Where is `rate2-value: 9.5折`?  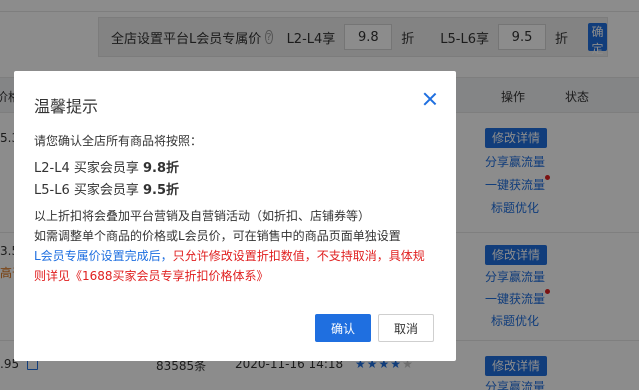
rate2-value: 9.5折 is located at coordinates (161, 190).